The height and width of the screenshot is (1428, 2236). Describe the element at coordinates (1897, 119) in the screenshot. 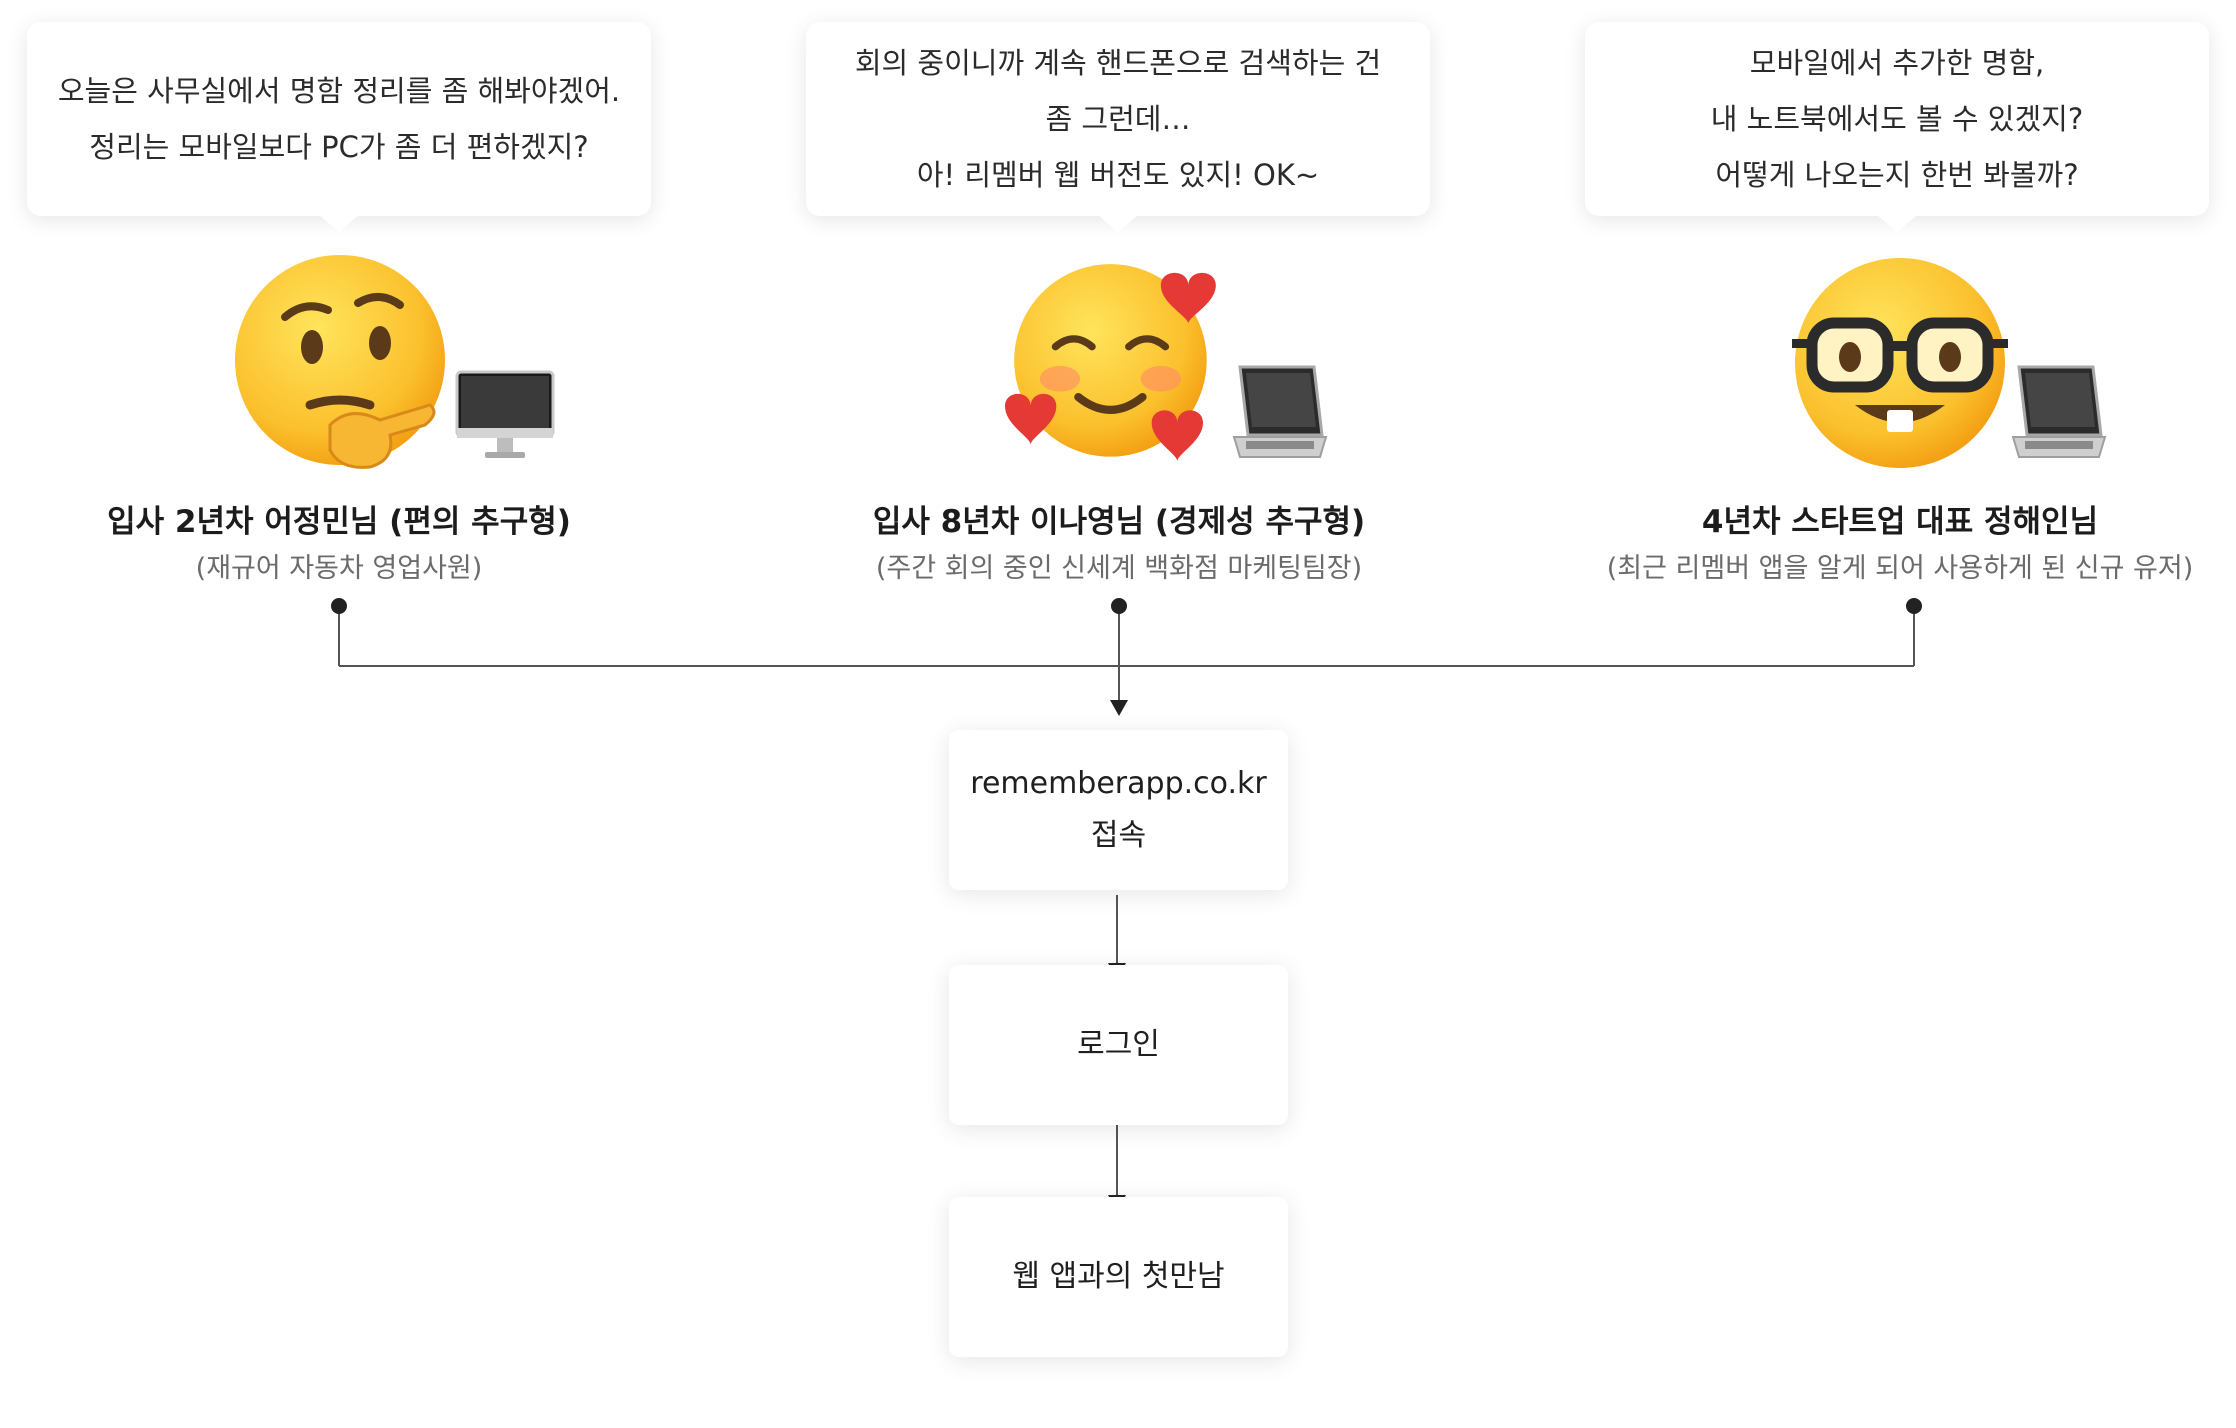

I see `bubble-3-line-2: 내 노트북에서도 볼 수 있겠지?` at that location.